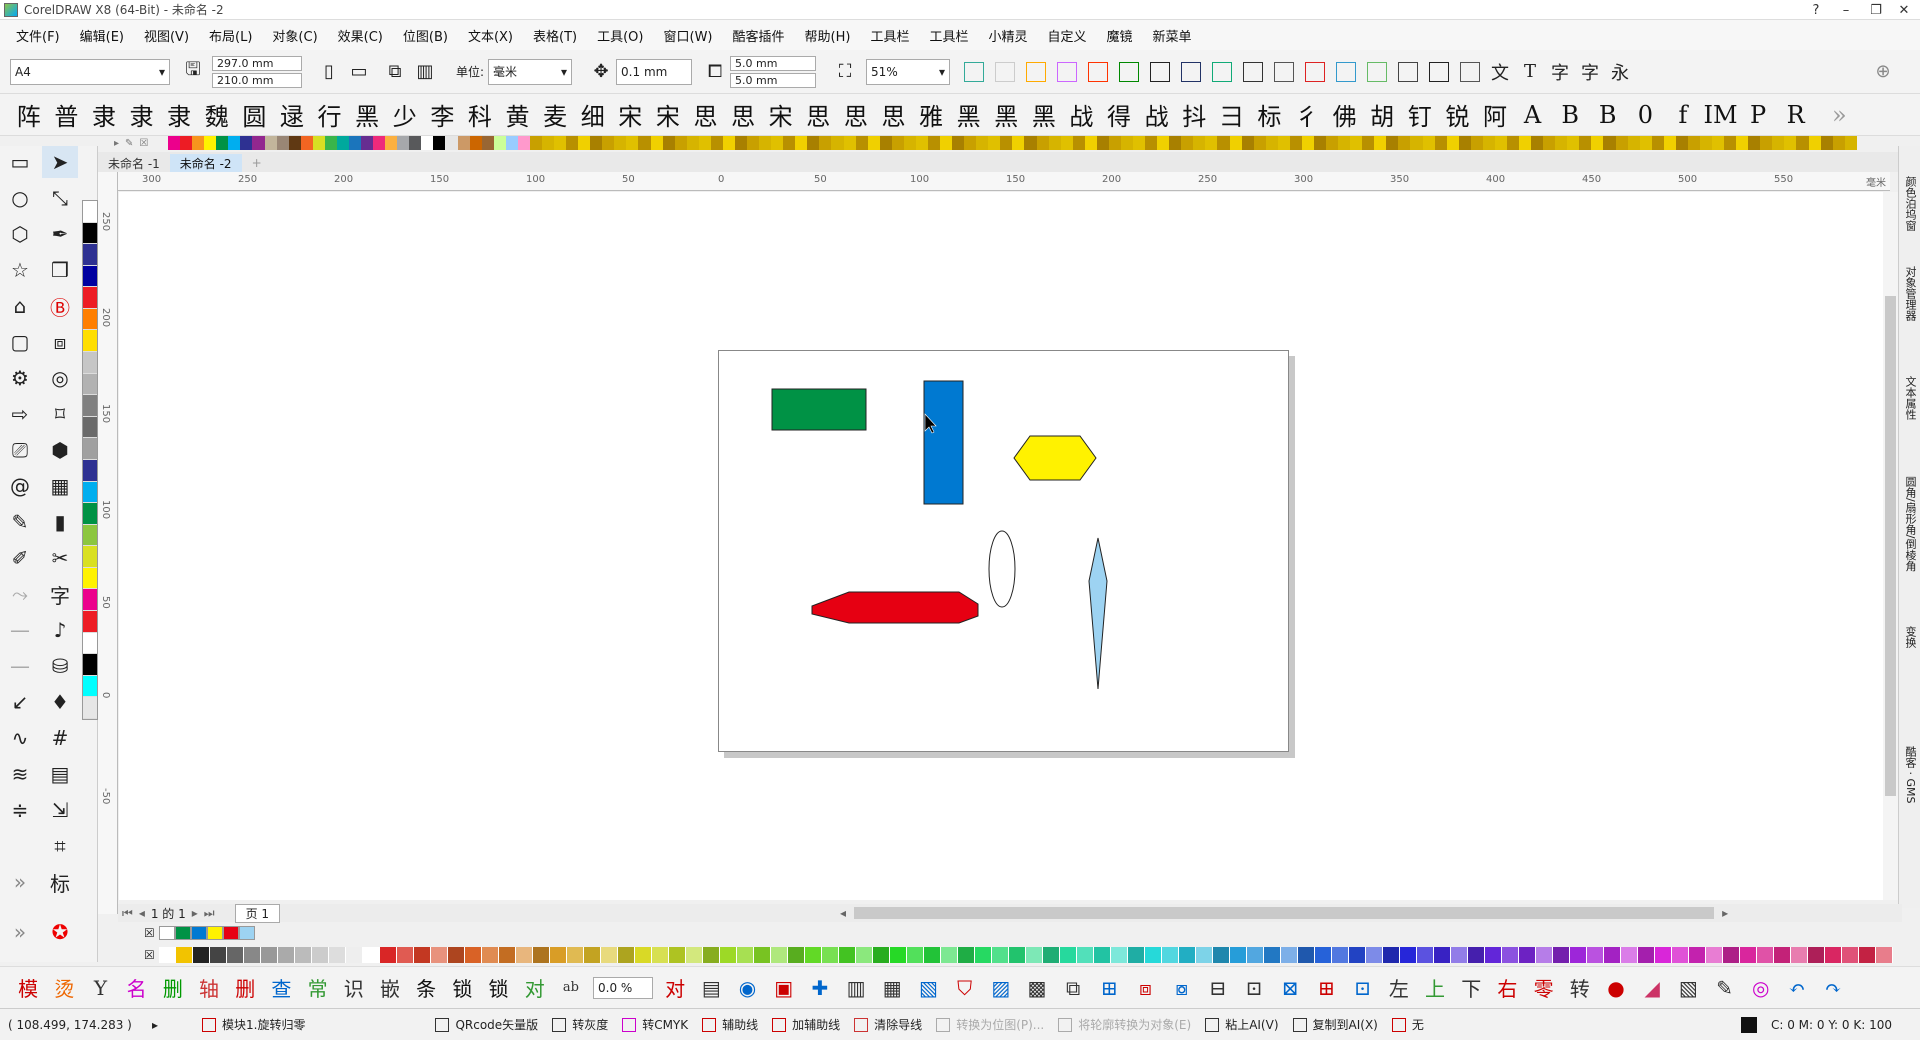 The height and width of the screenshot is (1040, 1920). Describe the element at coordinates (1307, 115) in the screenshot. I see `font-preset-button: 彳` at that location.